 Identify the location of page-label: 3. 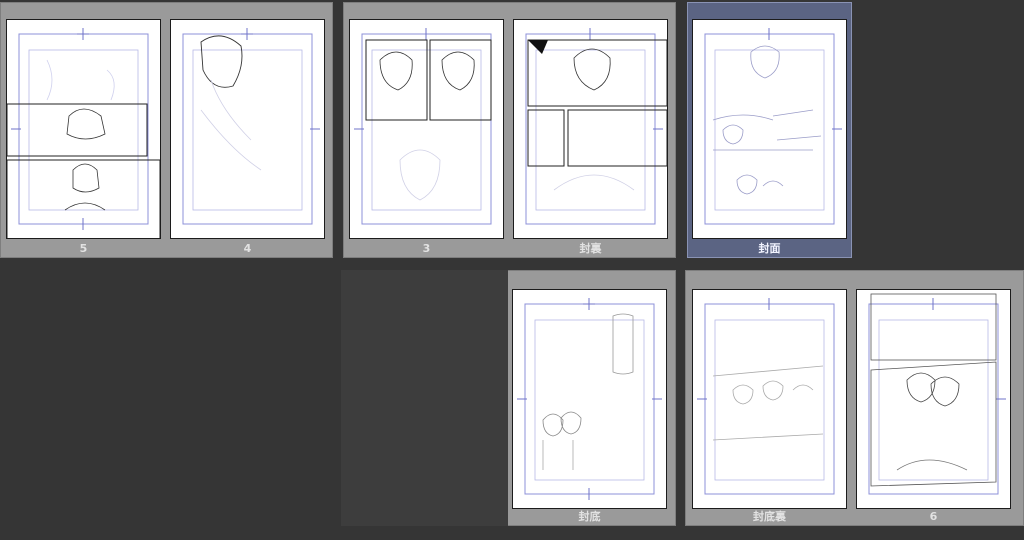
(426, 248).